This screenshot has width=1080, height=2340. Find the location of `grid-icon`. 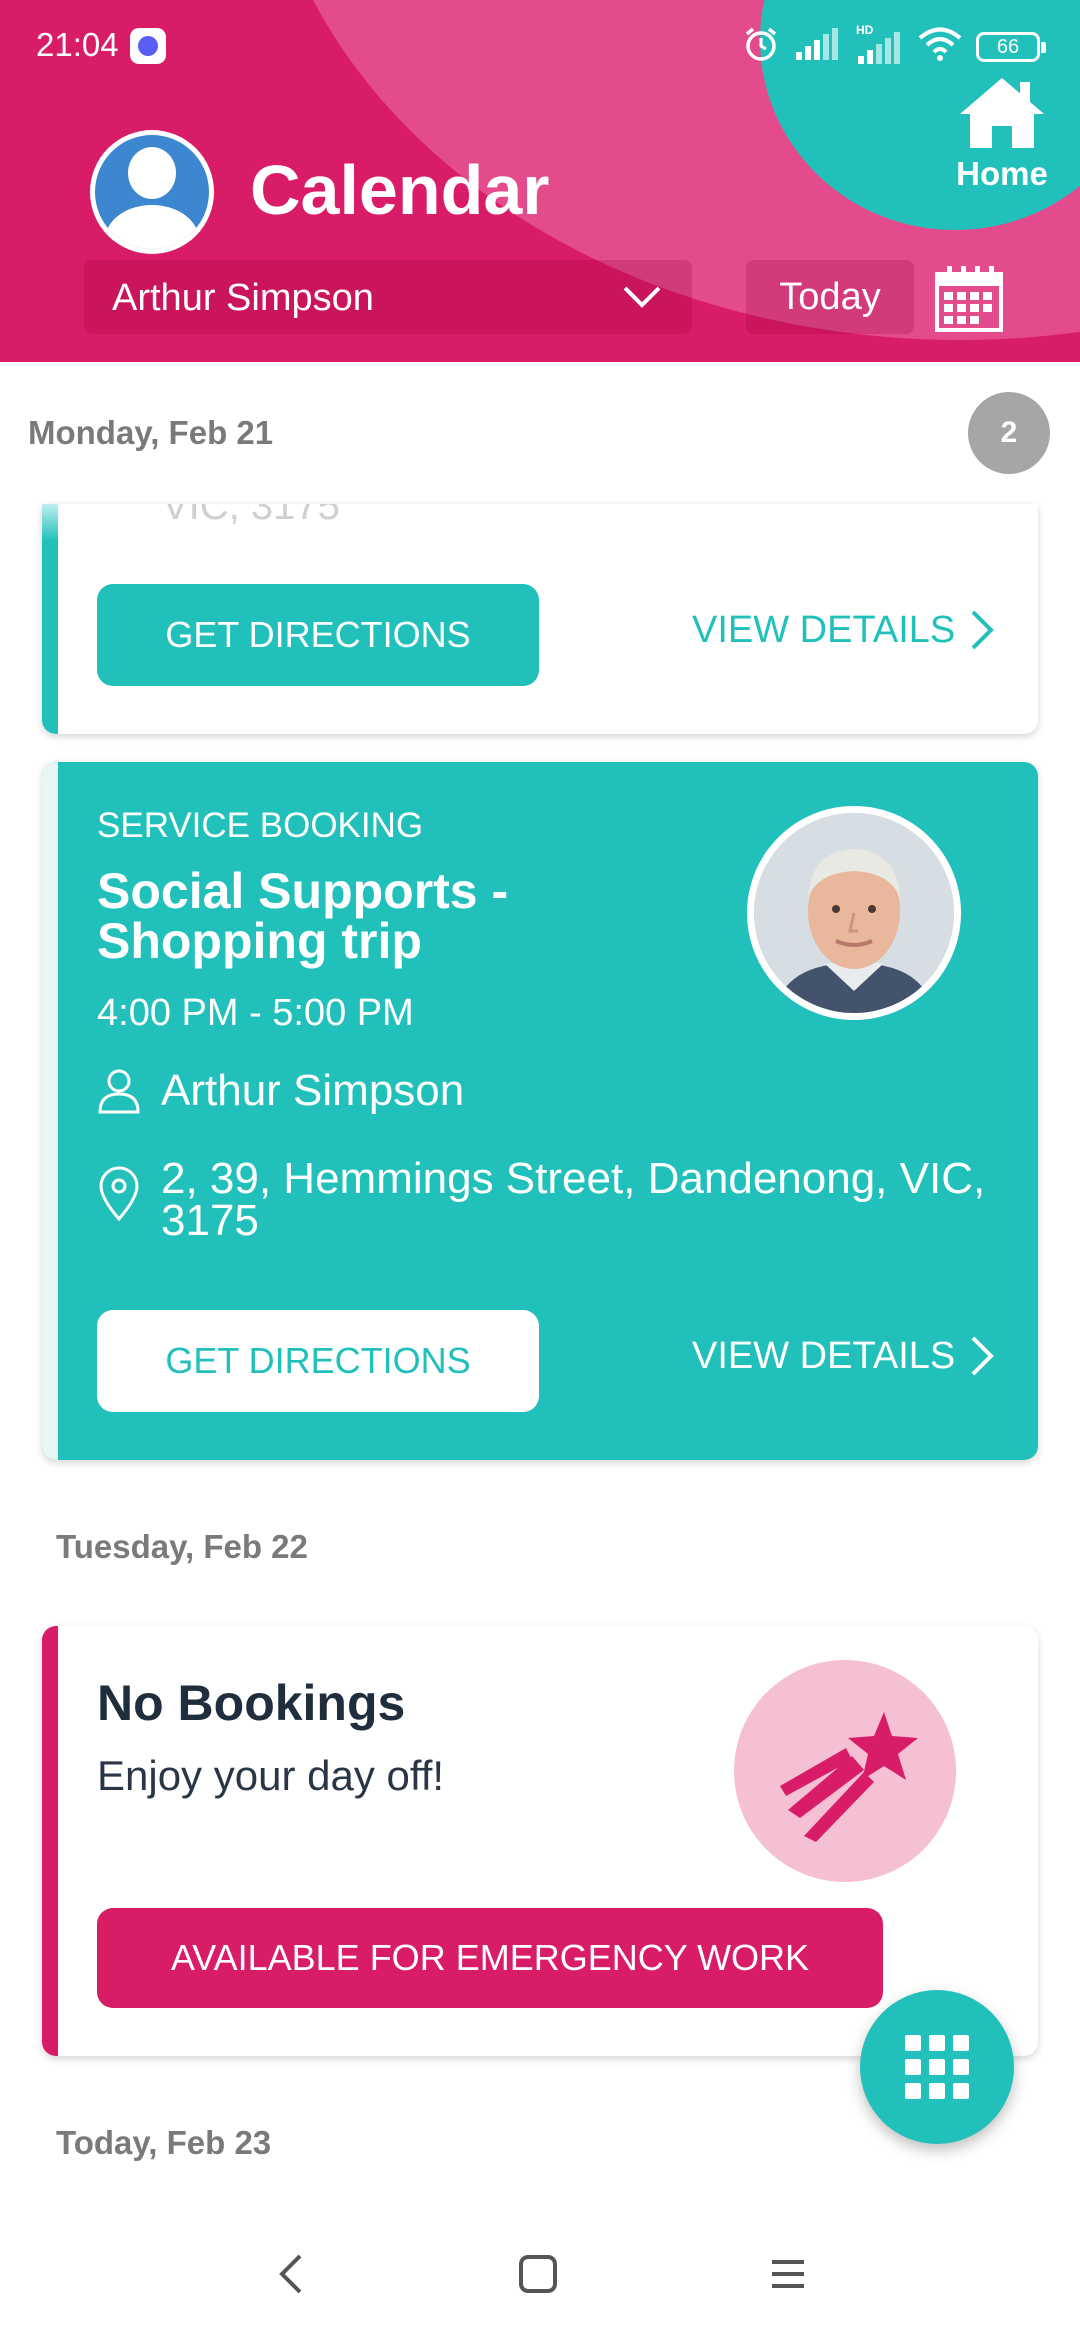

grid-icon is located at coordinates (937, 2067).